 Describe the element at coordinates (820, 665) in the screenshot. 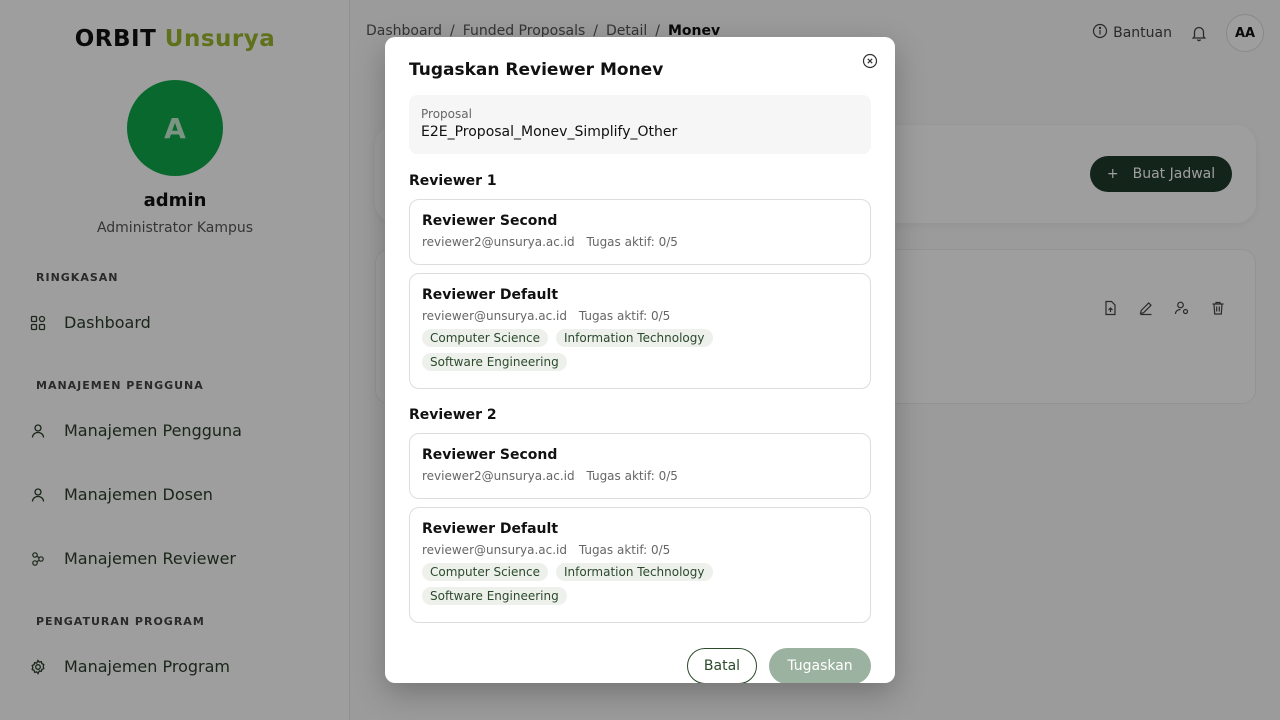

I see `assign-submit-button: Tugaskan` at that location.